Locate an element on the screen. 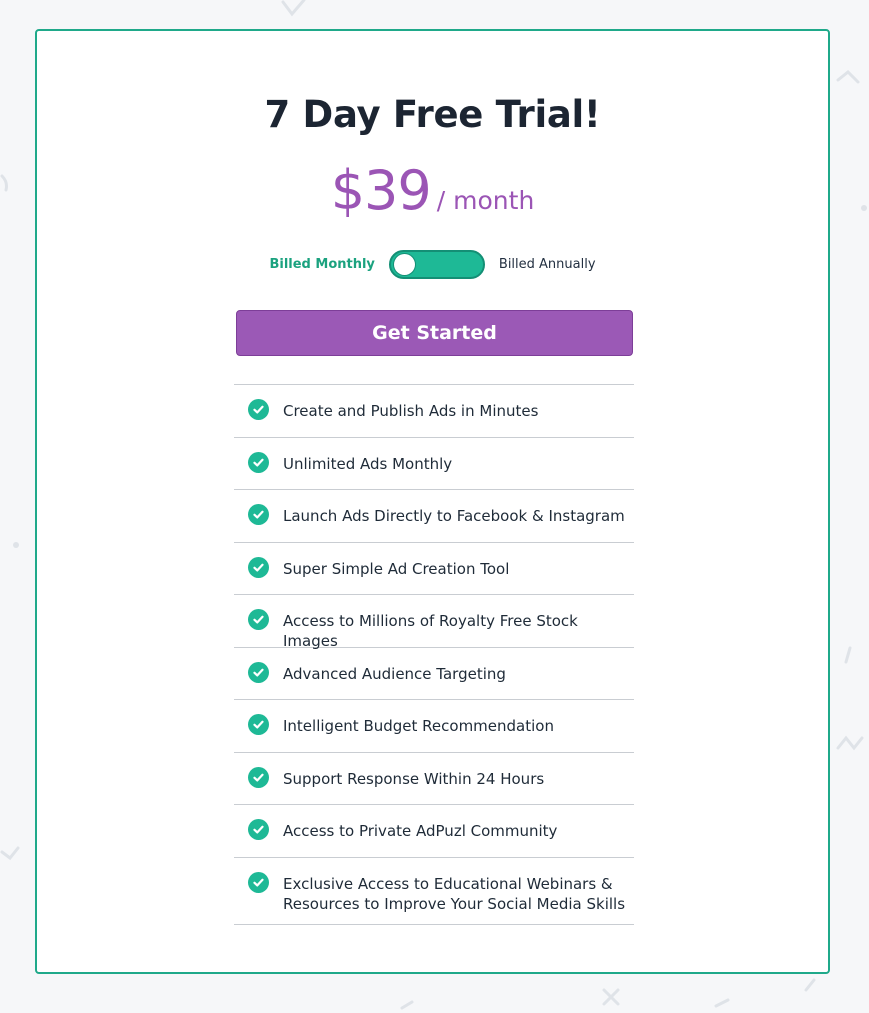 Image resolution: width=869 pixels, height=1013 pixels. plan-title: 7 Day Free Trial! is located at coordinates (432, 114).